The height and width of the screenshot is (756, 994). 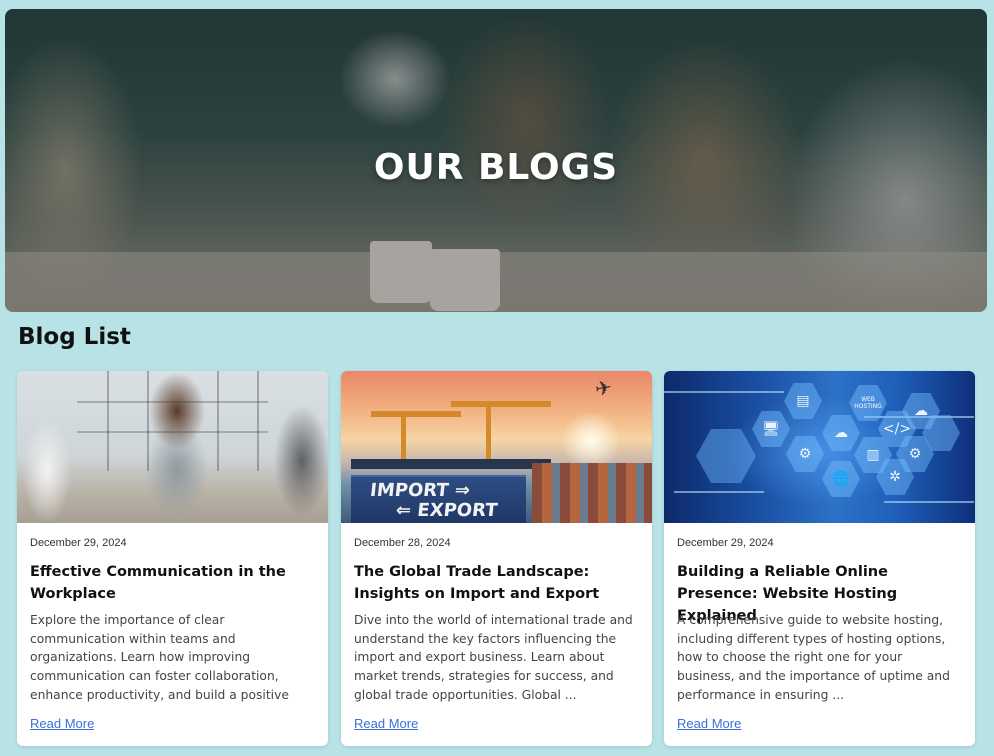 I want to click on hero-title: OUR BLOGS, so click(x=496, y=167).